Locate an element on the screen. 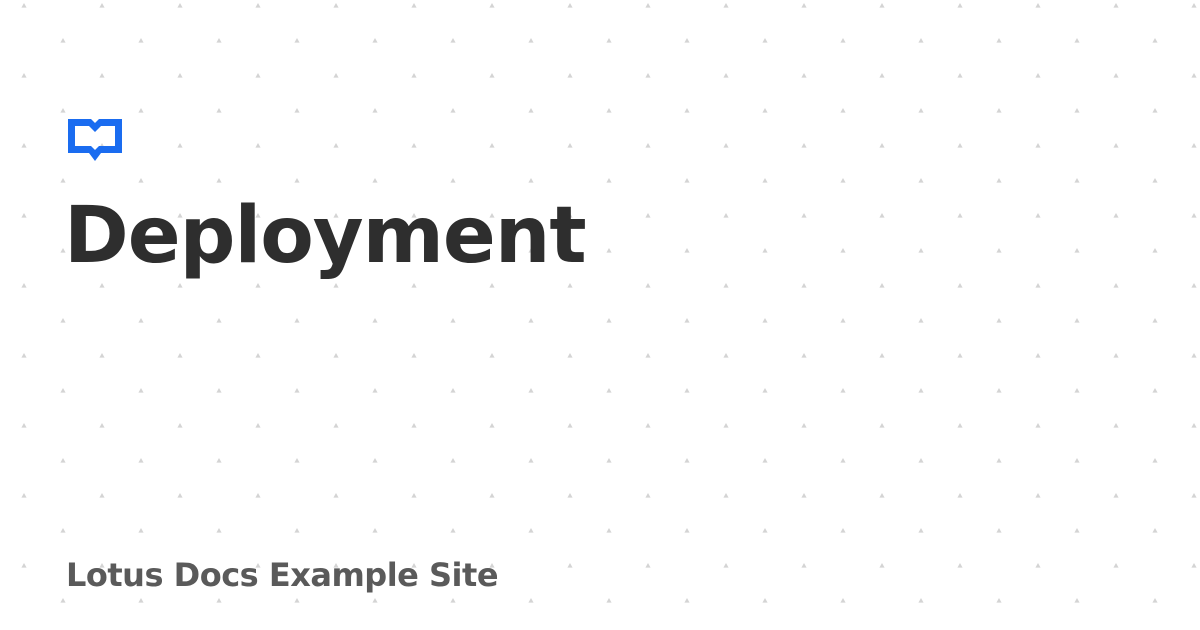 This screenshot has width=1200, height=630. site-name: Lotus Docs Example Site is located at coordinates (282, 575).